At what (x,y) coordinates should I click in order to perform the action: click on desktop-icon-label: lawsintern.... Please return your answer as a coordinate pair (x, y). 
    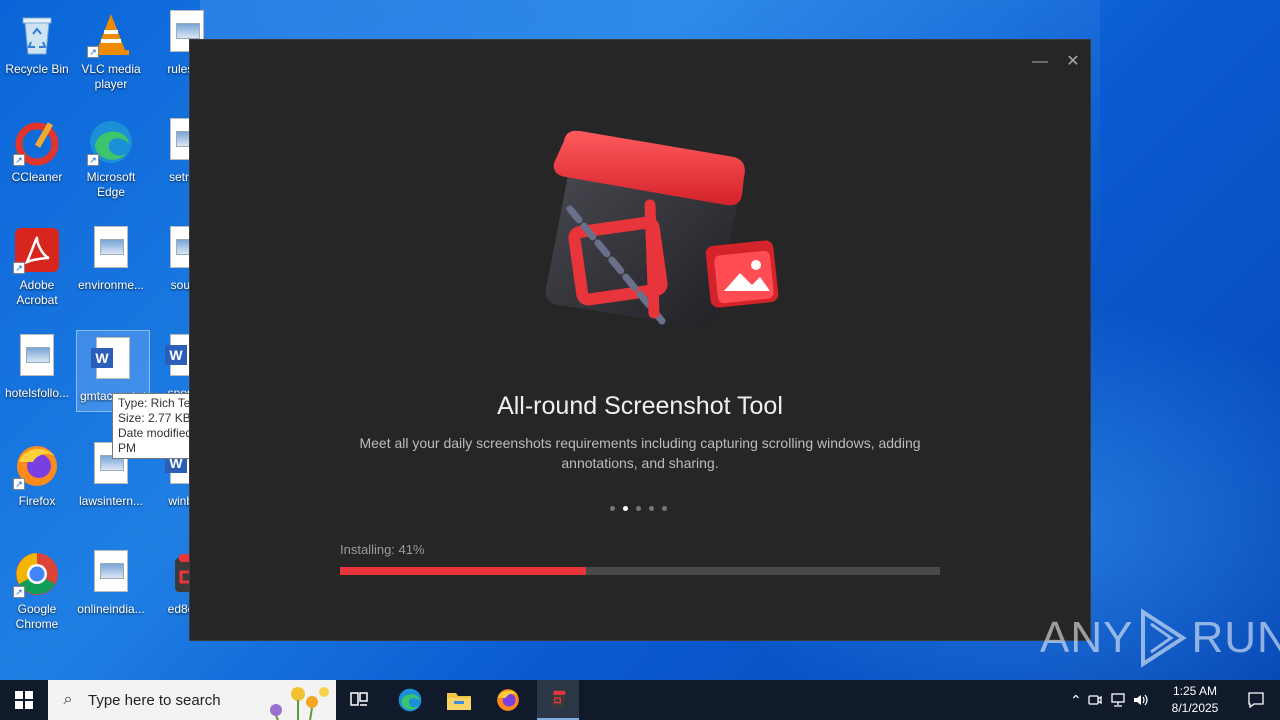
    Looking at the image, I should click on (111, 501).